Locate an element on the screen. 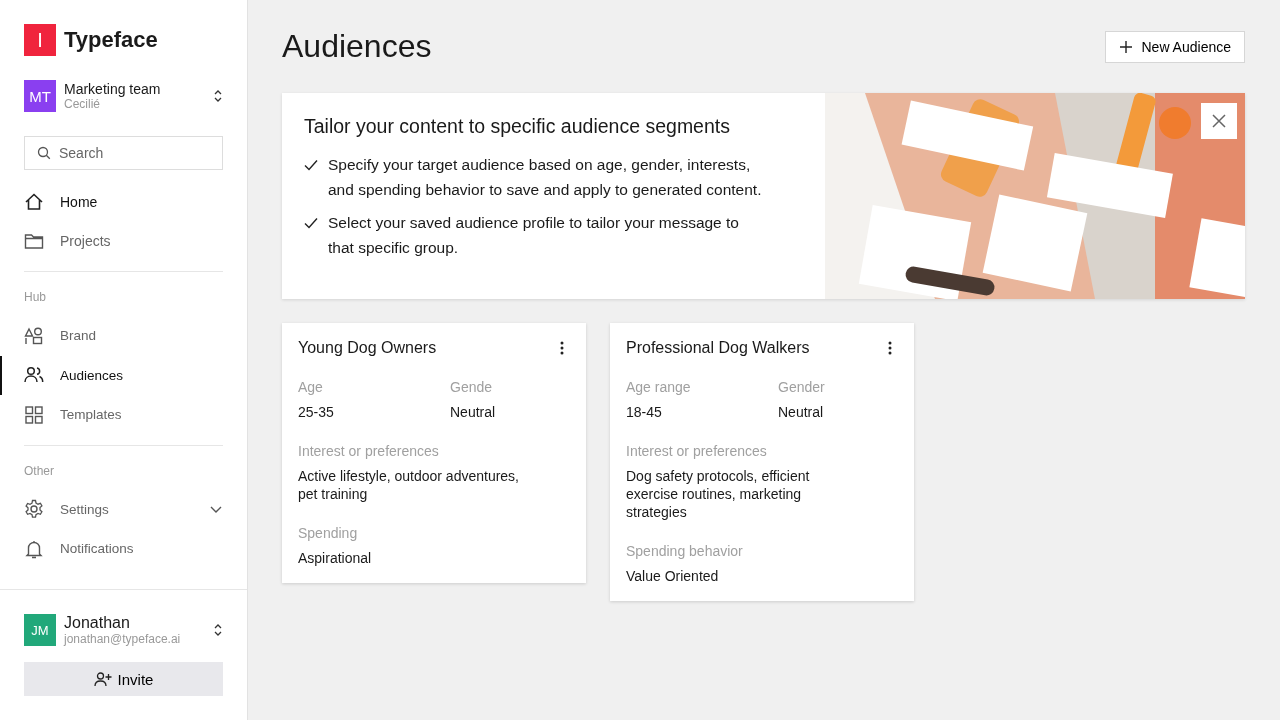 The width and height of the screenshot is (1280, 720). nav-item: Home is located at coordinates (111, 202).